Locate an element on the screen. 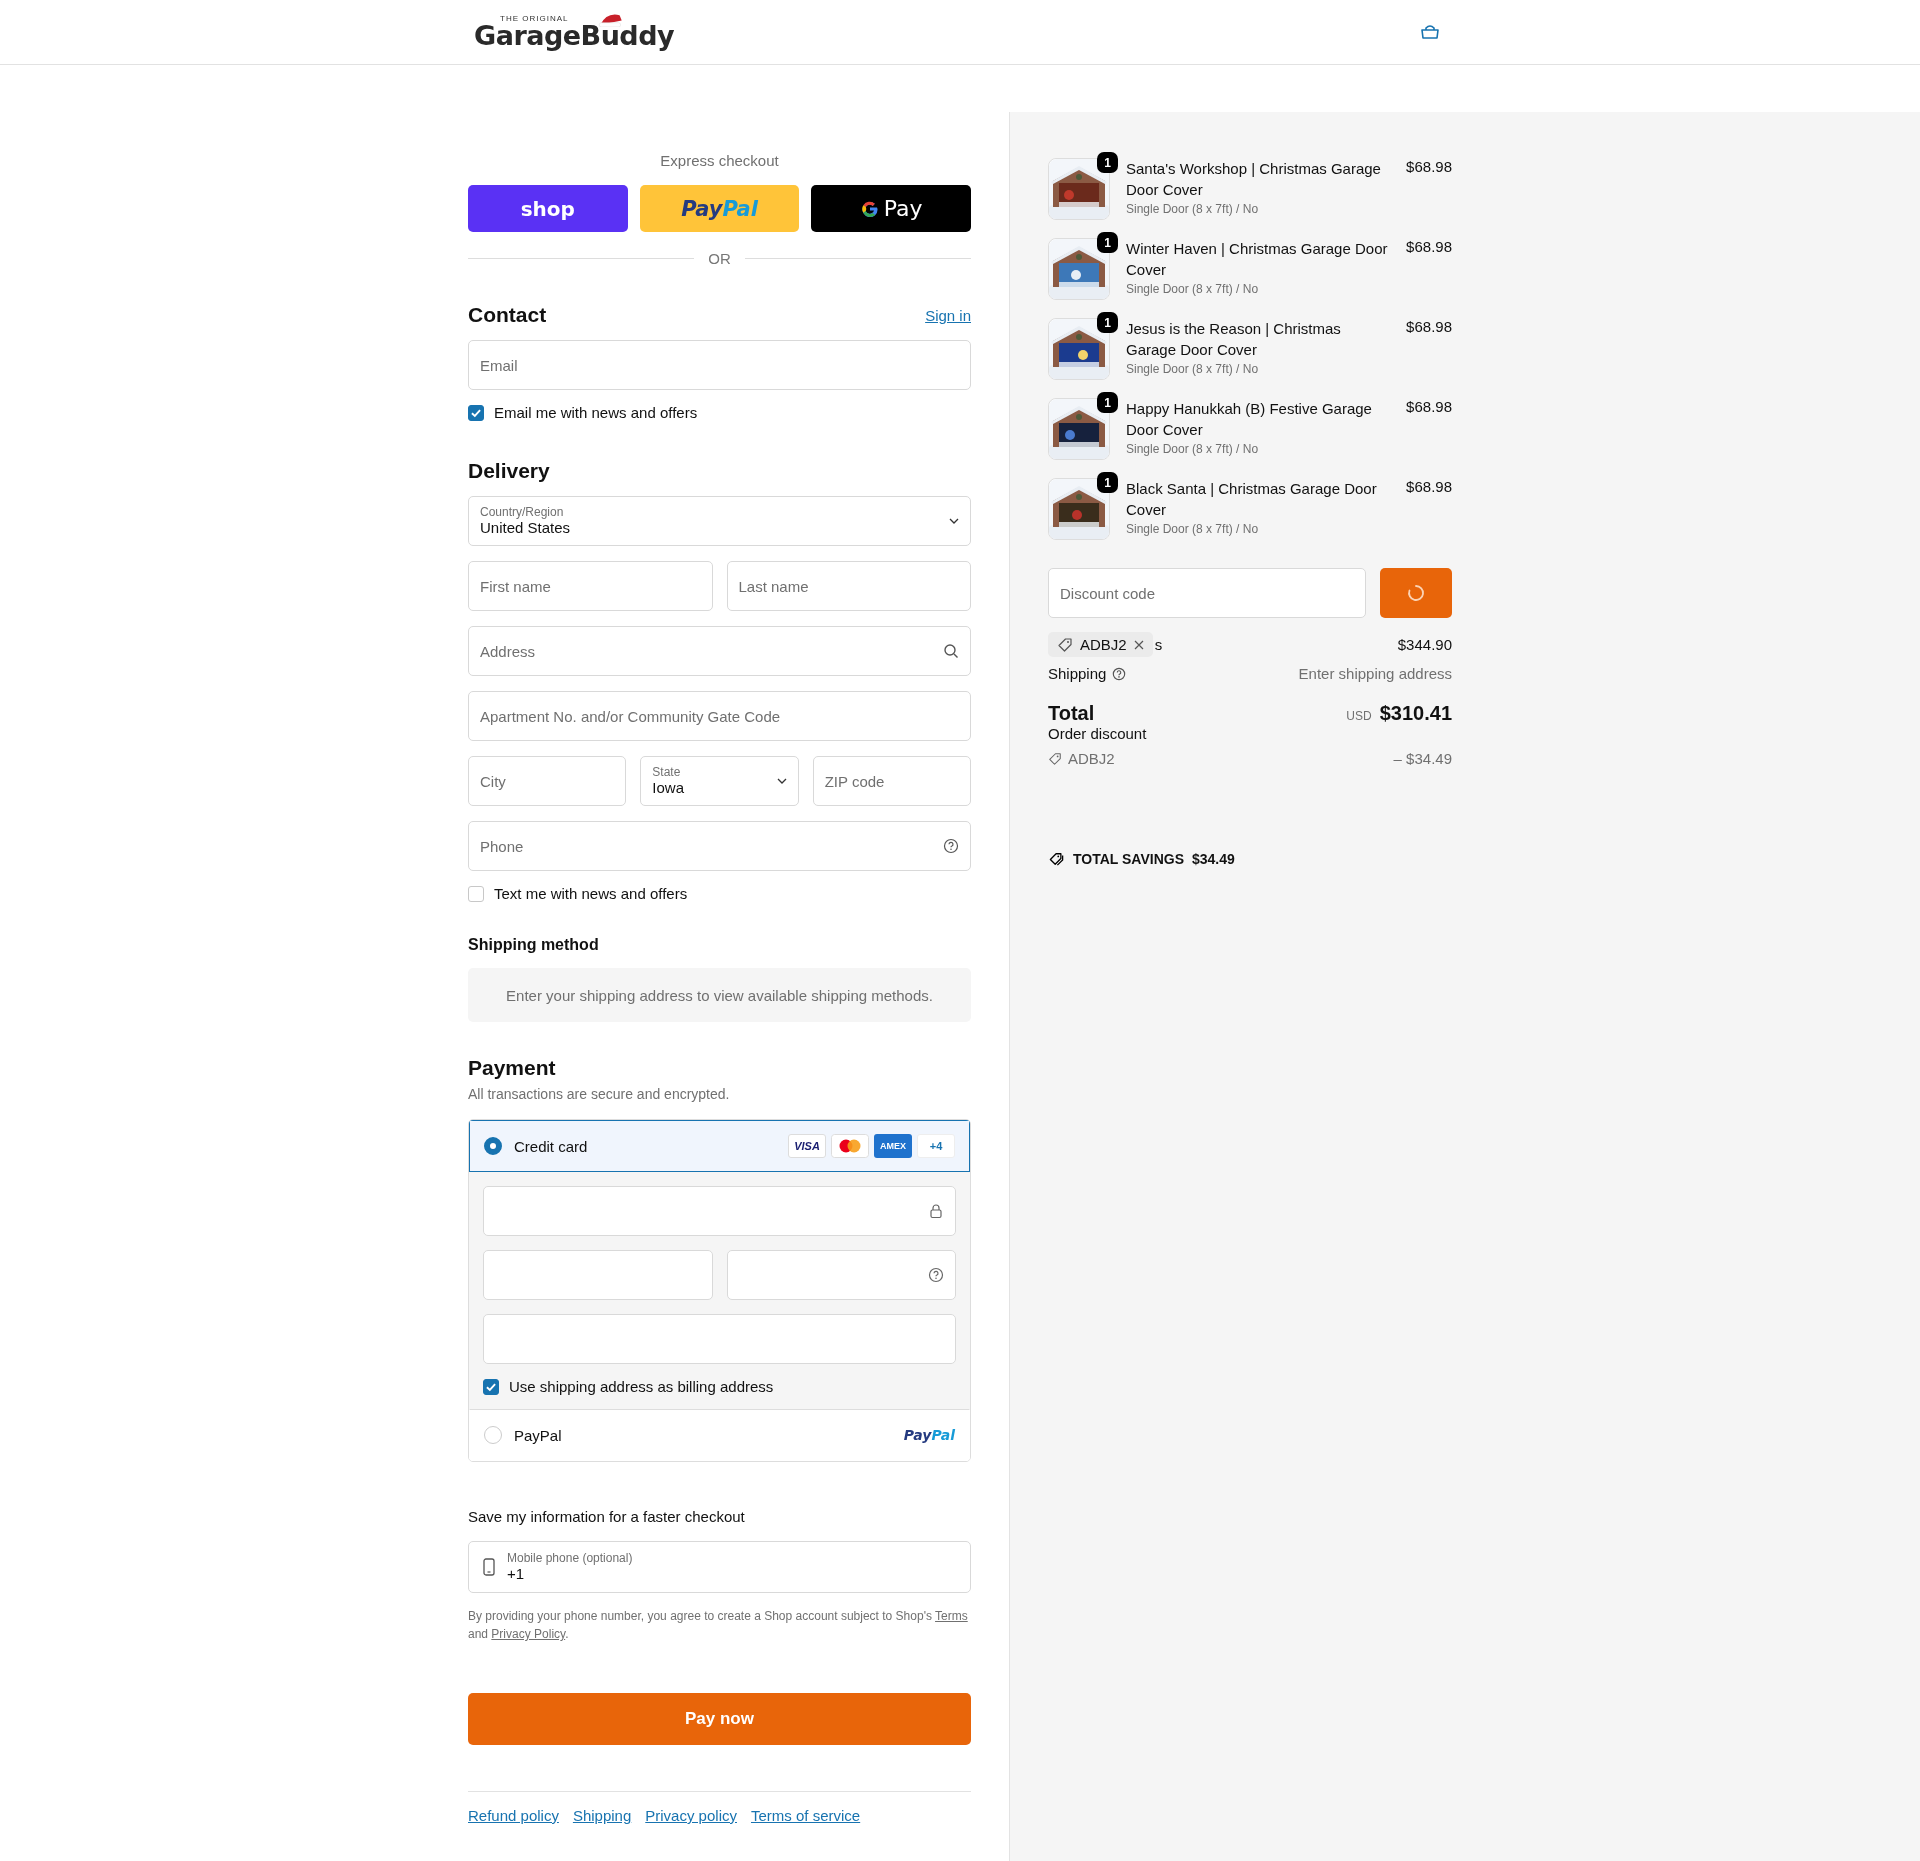  logo: THE ORIGINAL GarageBuddy is located at coordinates (574, 32).